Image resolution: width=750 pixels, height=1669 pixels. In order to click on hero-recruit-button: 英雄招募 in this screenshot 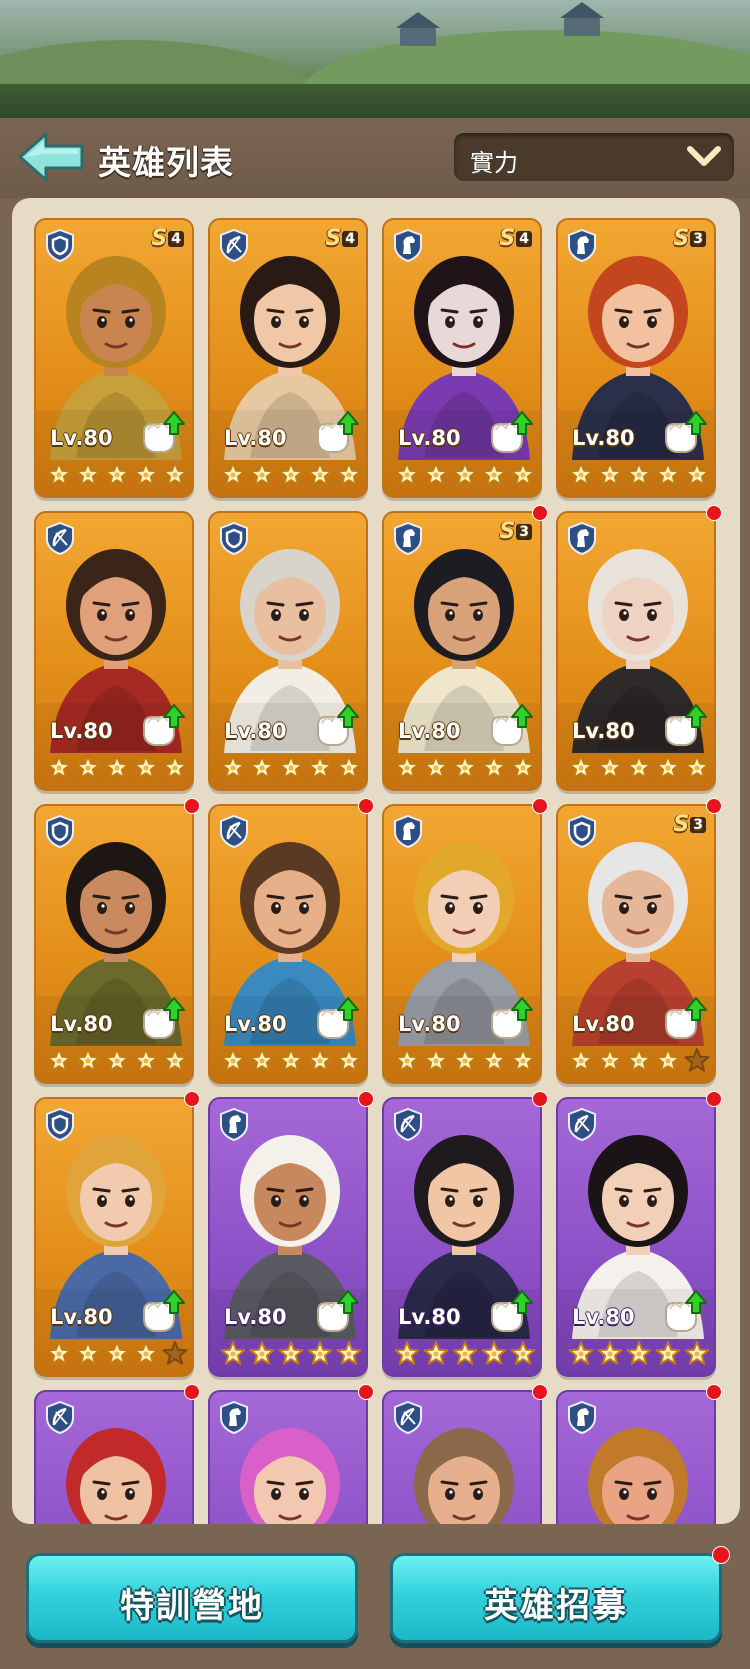, I will do `click(556, 1598)`.